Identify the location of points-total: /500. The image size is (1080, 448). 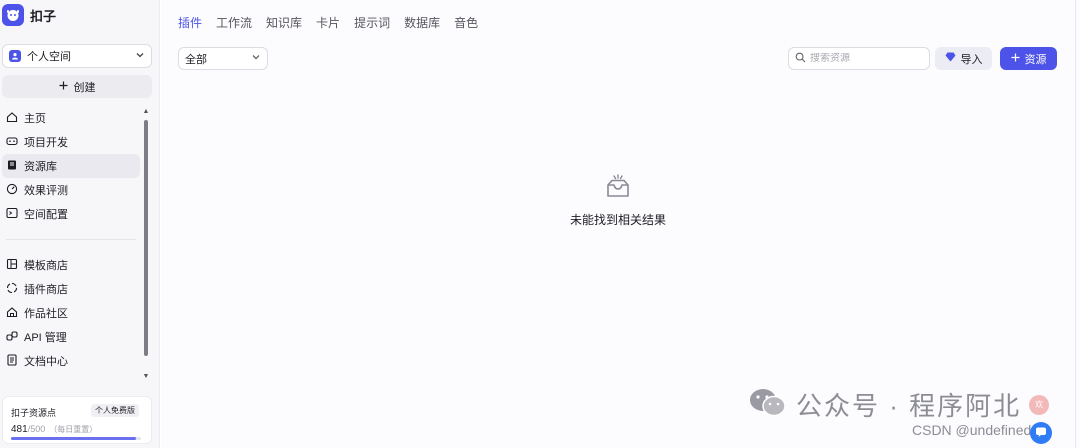
(36, 429).